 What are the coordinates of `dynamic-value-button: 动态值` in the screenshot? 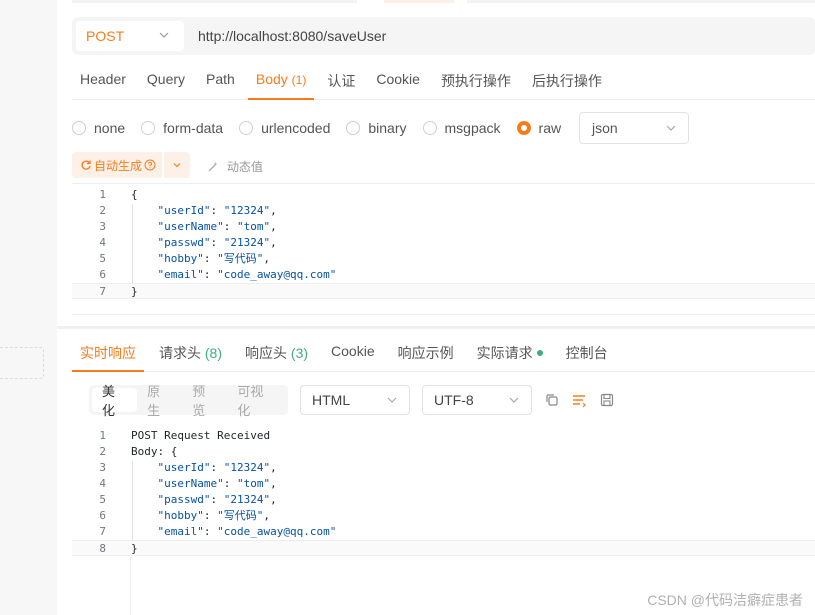 It's located at (235, 166).